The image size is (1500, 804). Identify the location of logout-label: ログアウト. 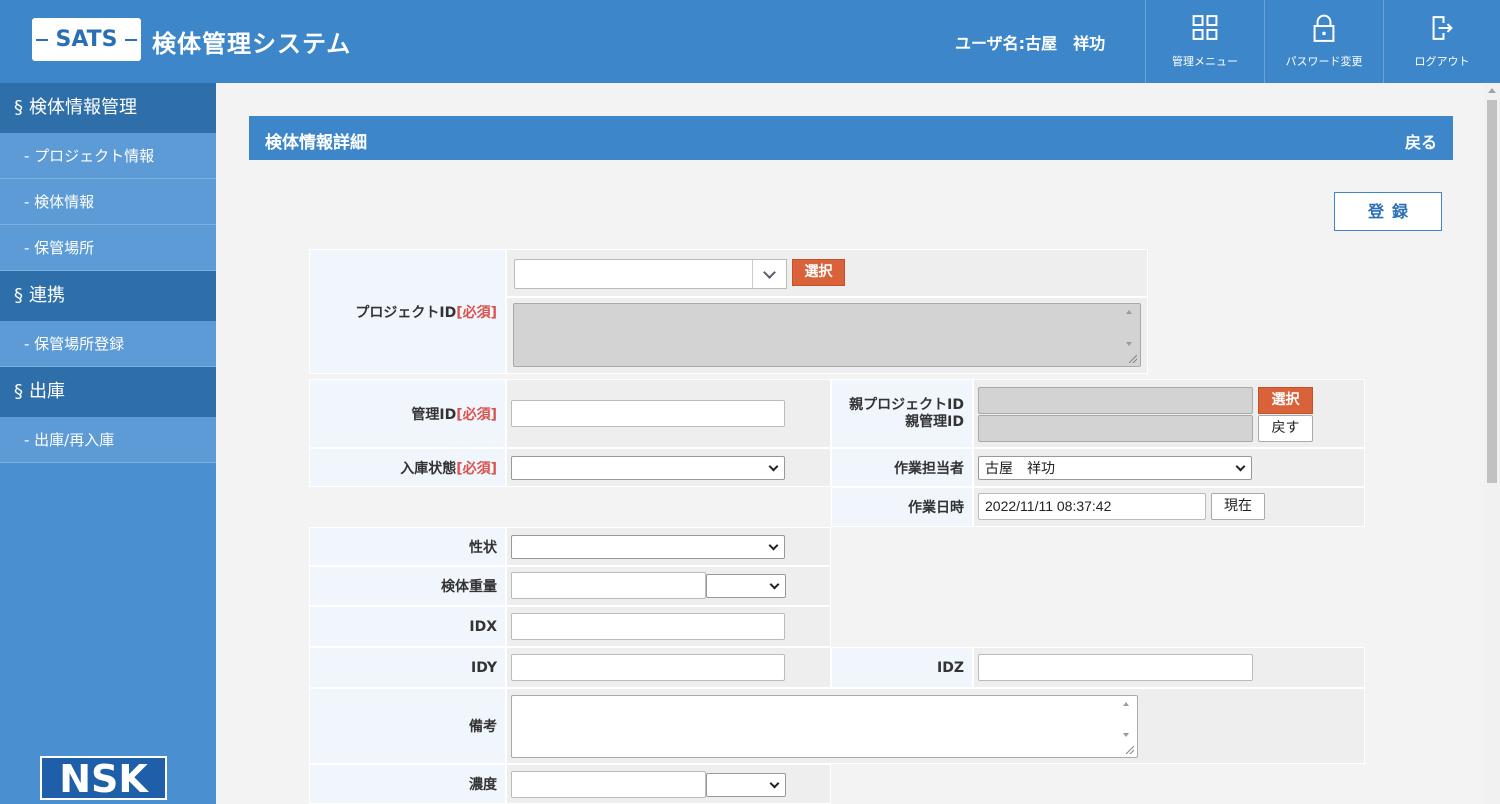
(1442, 61).